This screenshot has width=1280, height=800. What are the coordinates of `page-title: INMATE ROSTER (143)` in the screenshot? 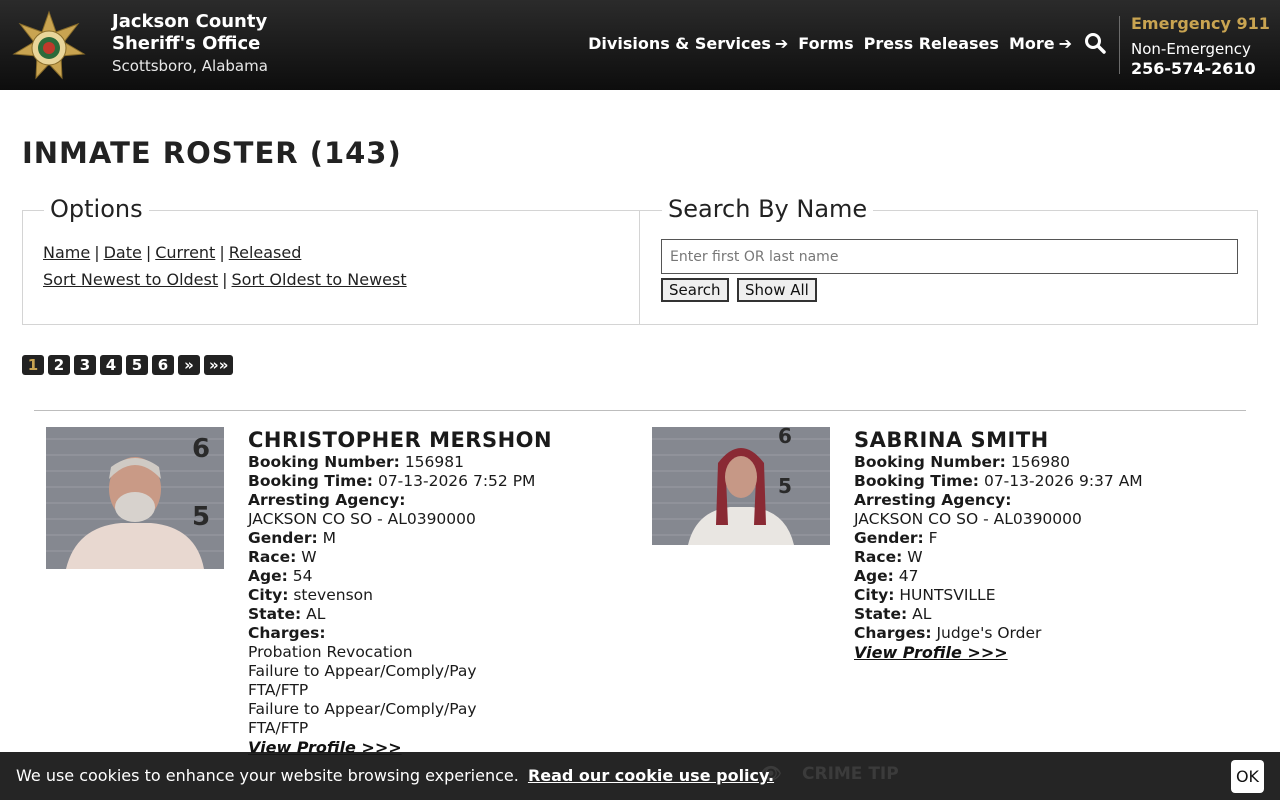 It's located at (212, 153).